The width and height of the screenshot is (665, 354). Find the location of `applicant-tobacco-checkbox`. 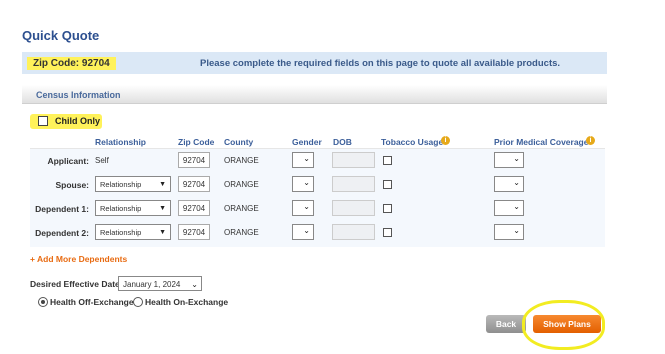

applicant-tobacco-checkbox is located at coordinates (387, 160).